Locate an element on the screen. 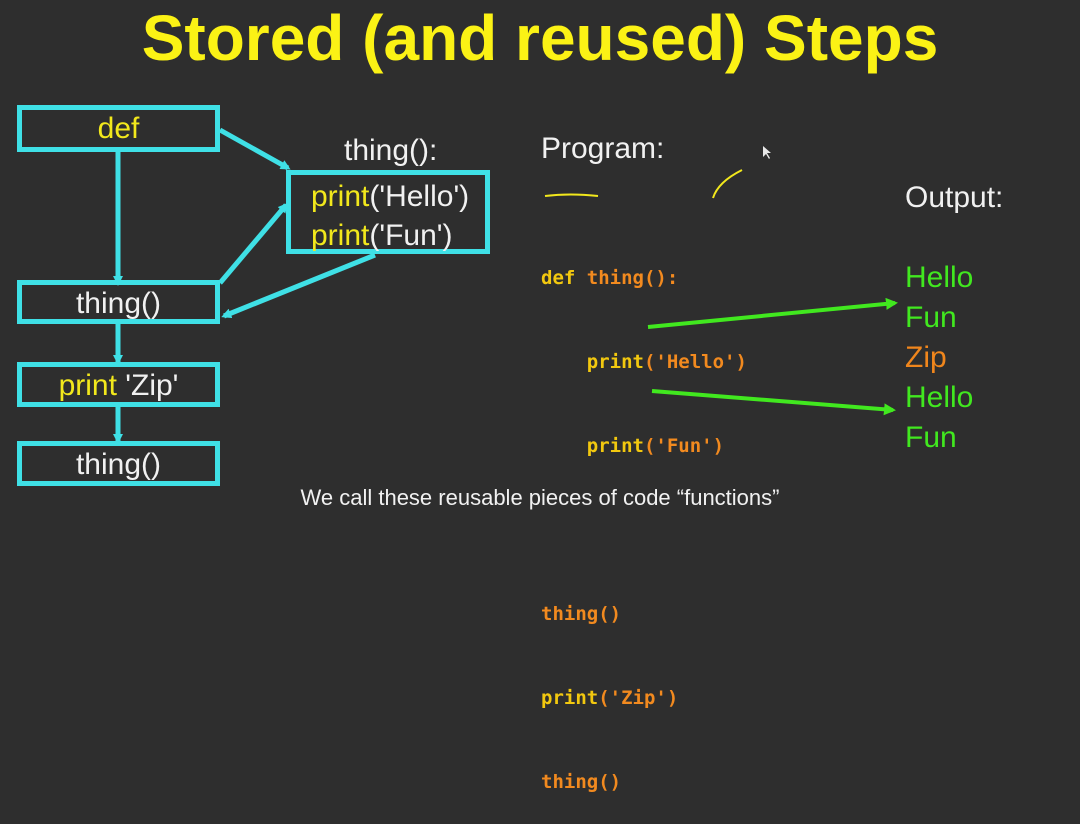  call-box-2-label: thing() is located at coordinates (118, 464).